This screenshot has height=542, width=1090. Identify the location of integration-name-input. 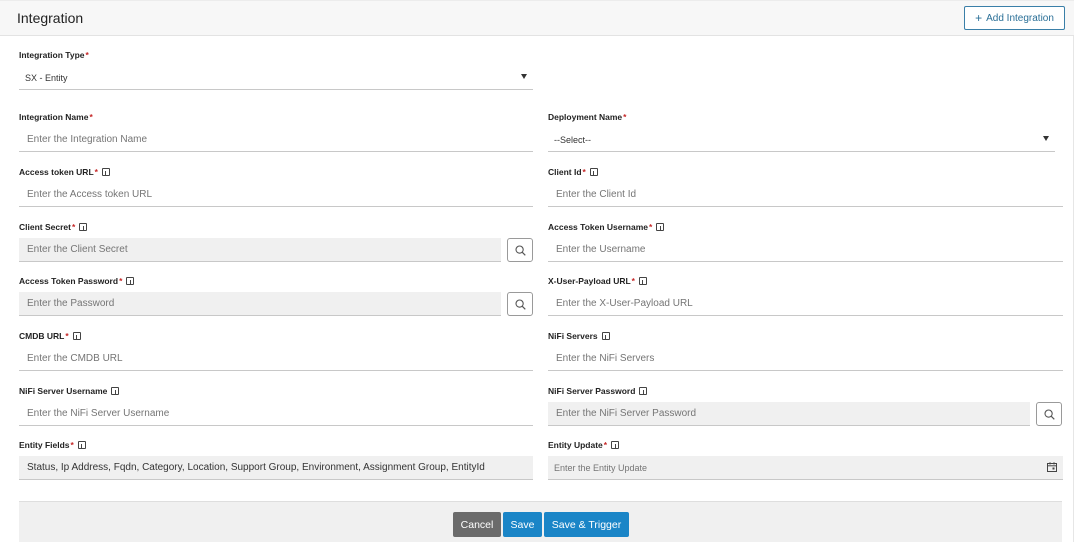
(276, 139).